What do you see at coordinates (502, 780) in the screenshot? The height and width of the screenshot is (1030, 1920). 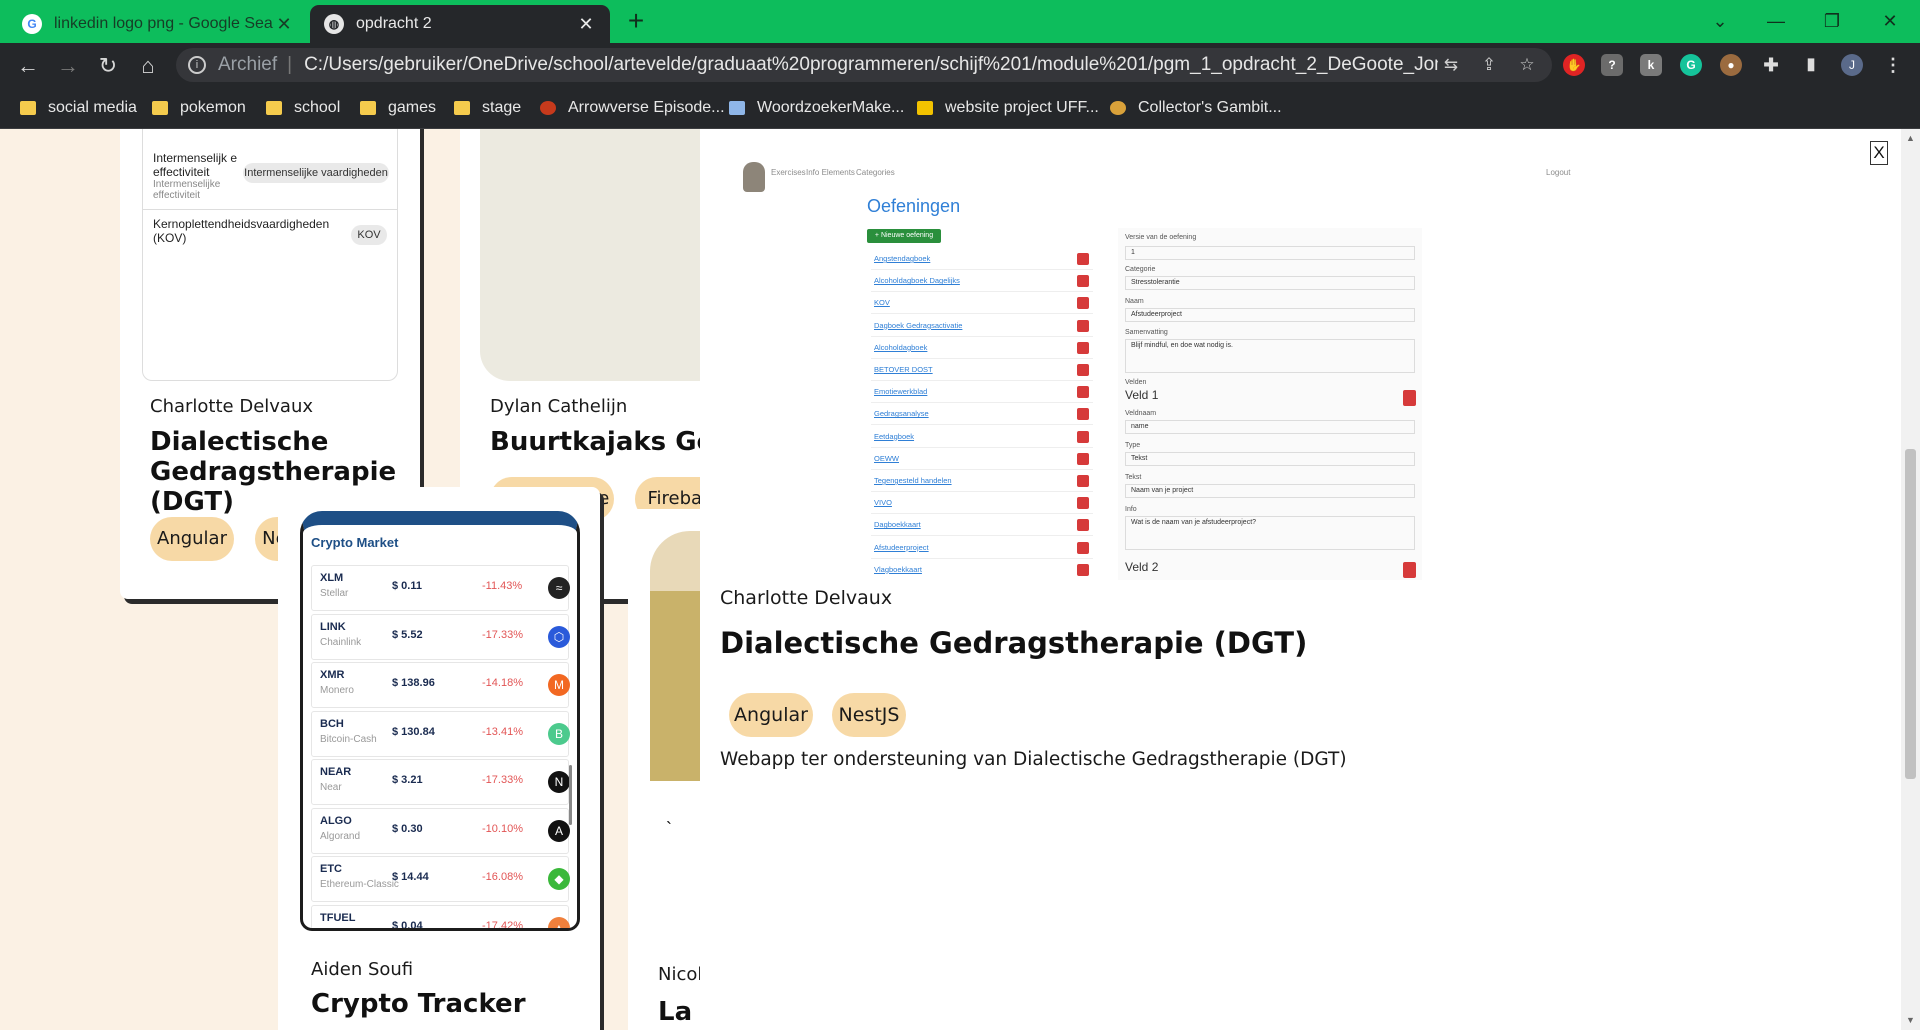 I see `coin-change: -17.33%` at bounding box center [502, 780].